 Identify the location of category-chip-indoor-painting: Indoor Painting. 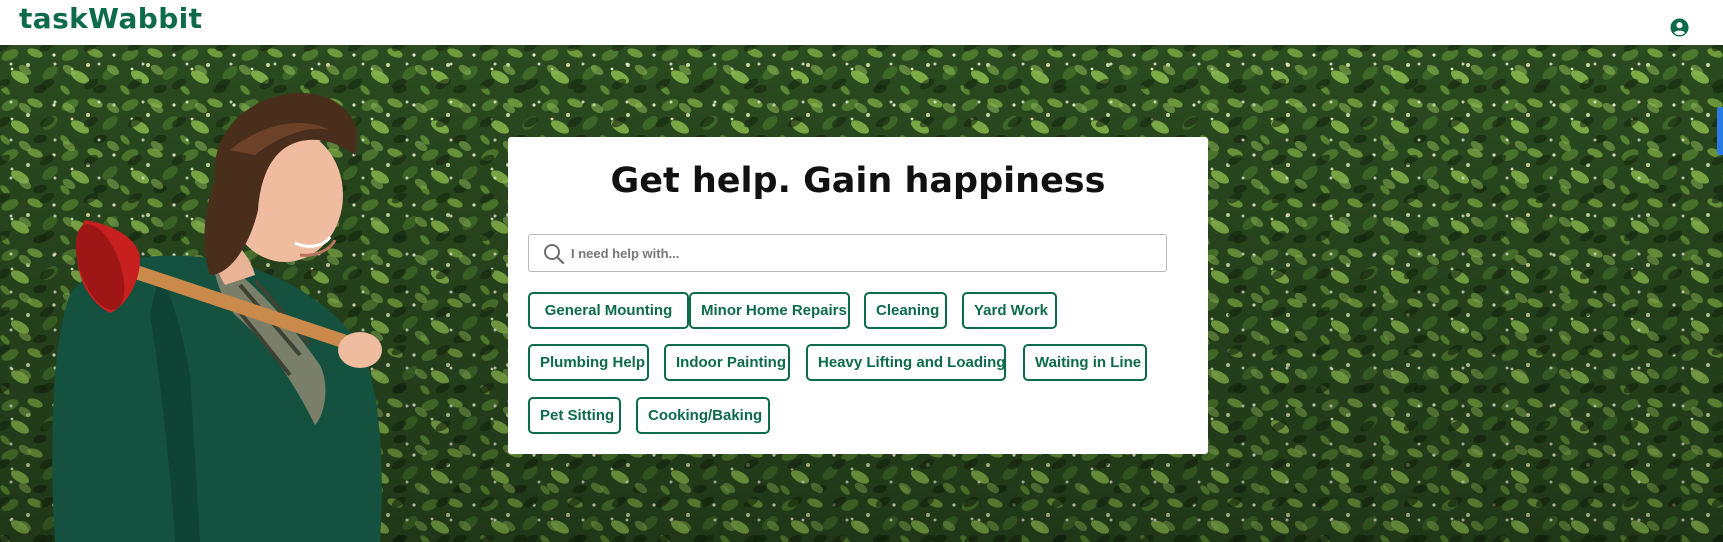
(727, 362).